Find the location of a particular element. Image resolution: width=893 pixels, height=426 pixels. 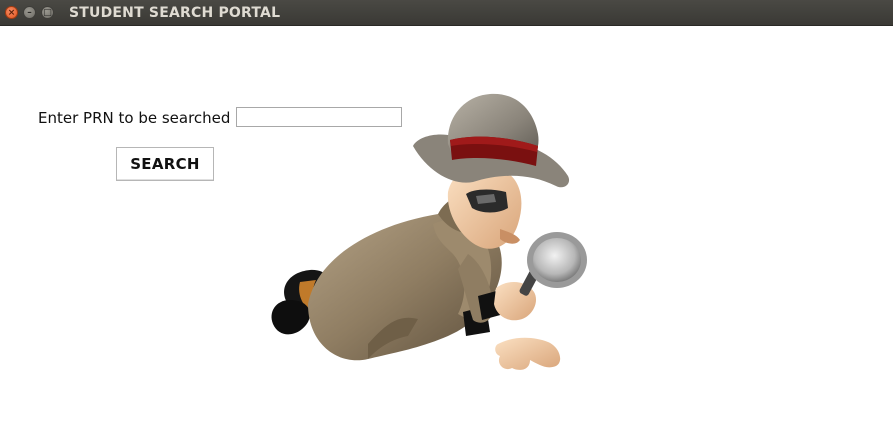

magnifier-lens is located at coordinates (557, 260).